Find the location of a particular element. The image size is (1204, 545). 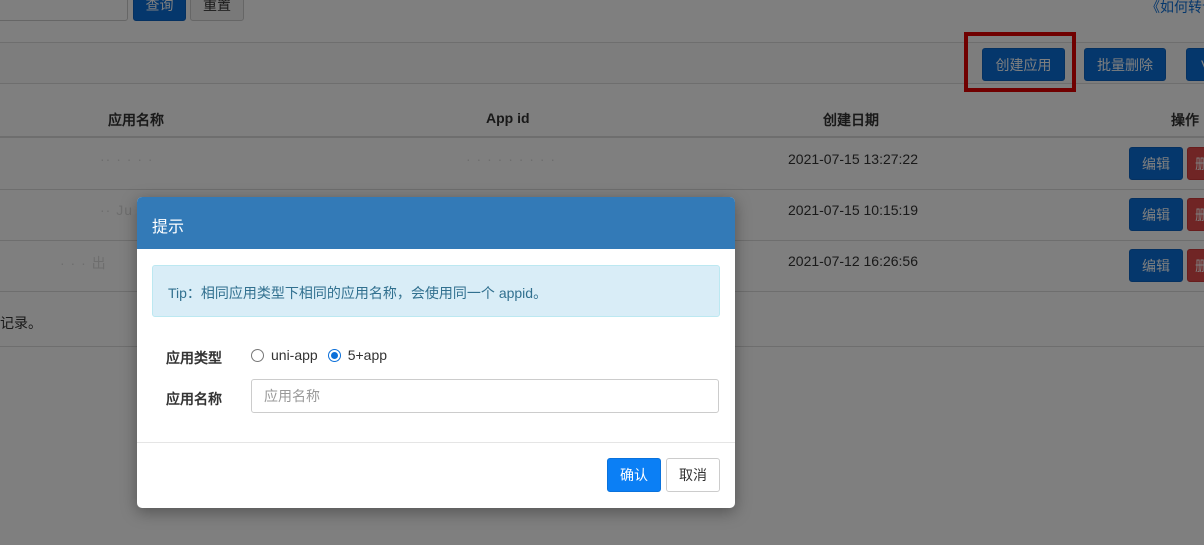

tip-alert: Tip：相同应用类型下相同的应用名称，会使用同一个 appid。 is located at coordinates (436, 291).